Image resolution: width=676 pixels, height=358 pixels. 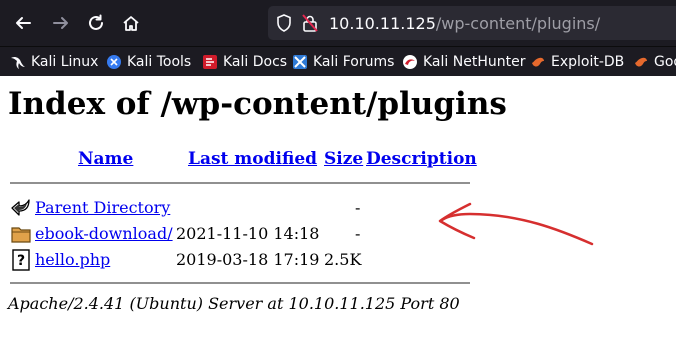 What do you see at coordinates (538, 62) in the screenshot?
I see `exploit-db-icon` at bounding box center [538, 62].